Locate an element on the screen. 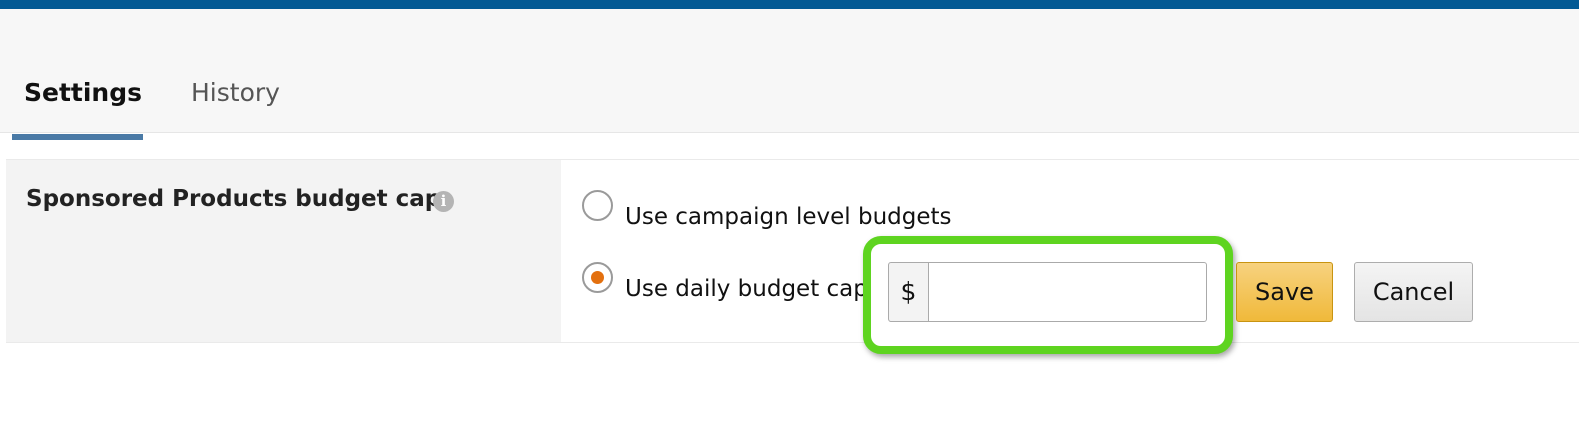  save-button: Save is located at coordinates (1284, 292).